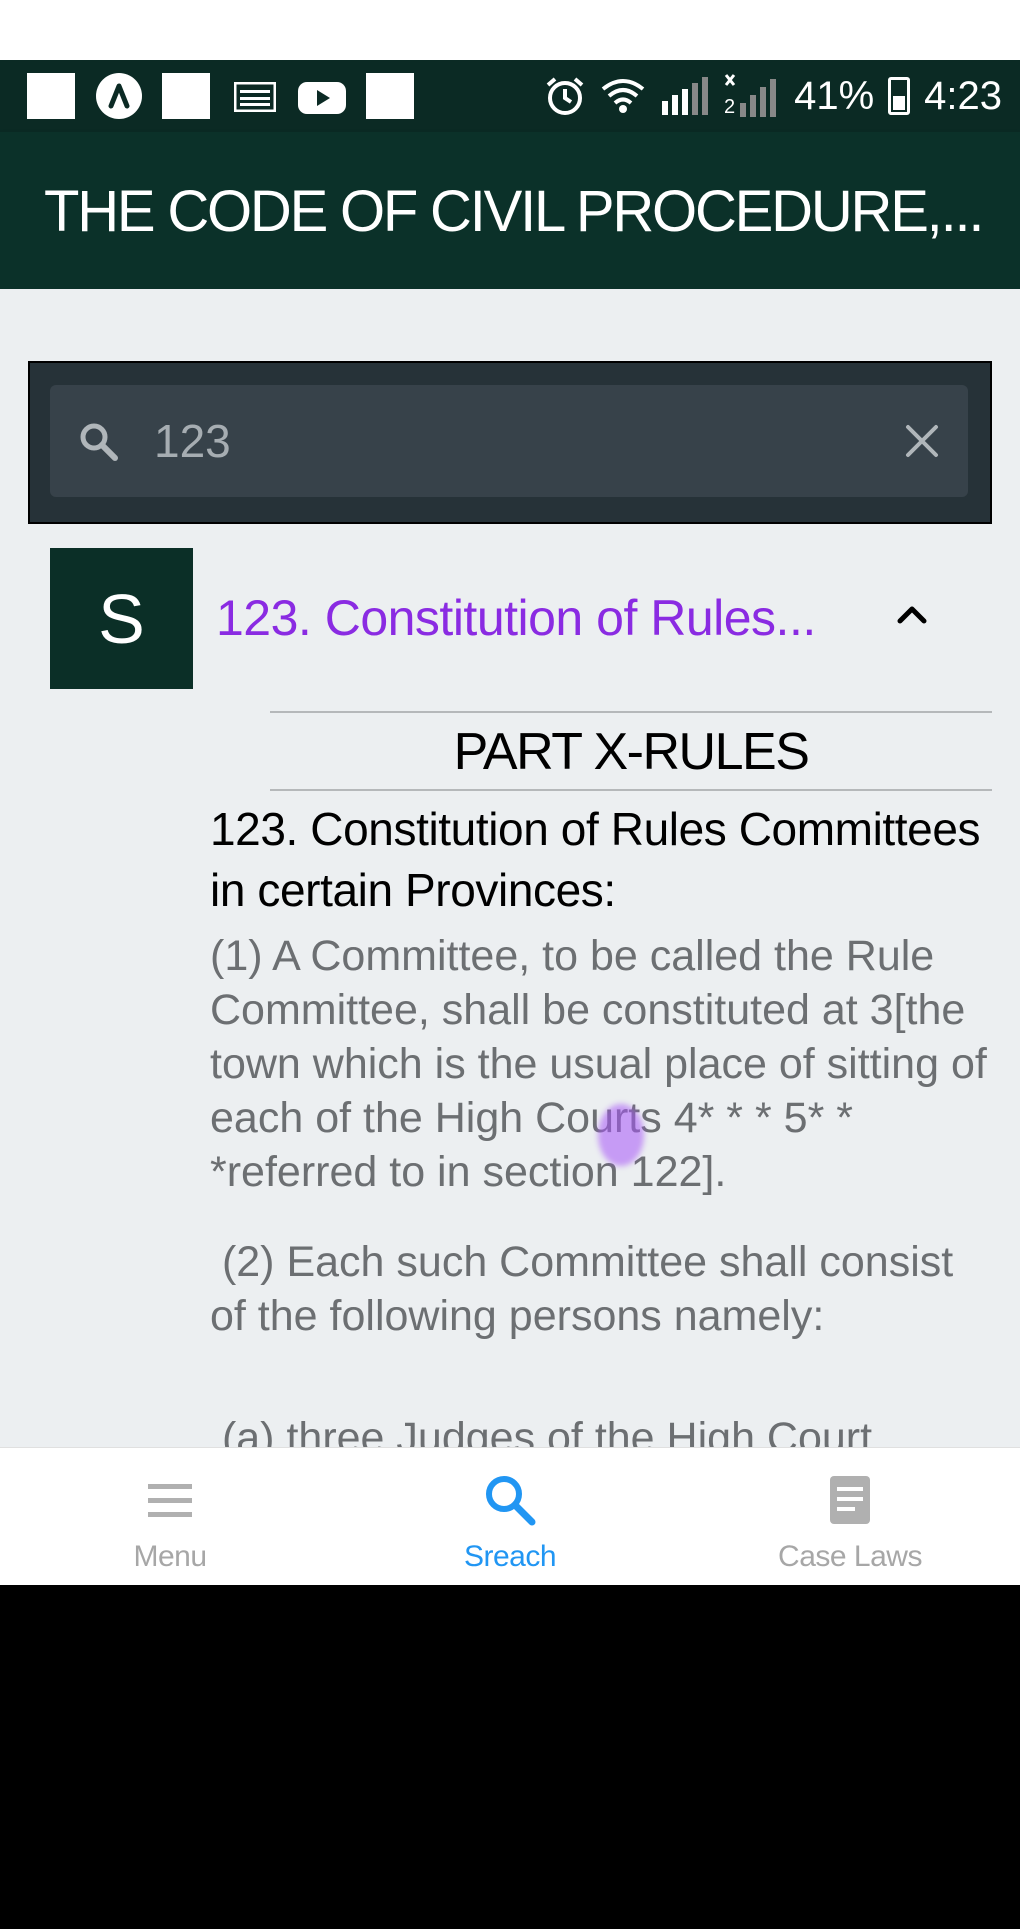 Image resolution: width=1020 pixels, height=1929 pixels. I want to click on bottom-navigation: Menu Sreach Case Laws, so click(510, 1518).